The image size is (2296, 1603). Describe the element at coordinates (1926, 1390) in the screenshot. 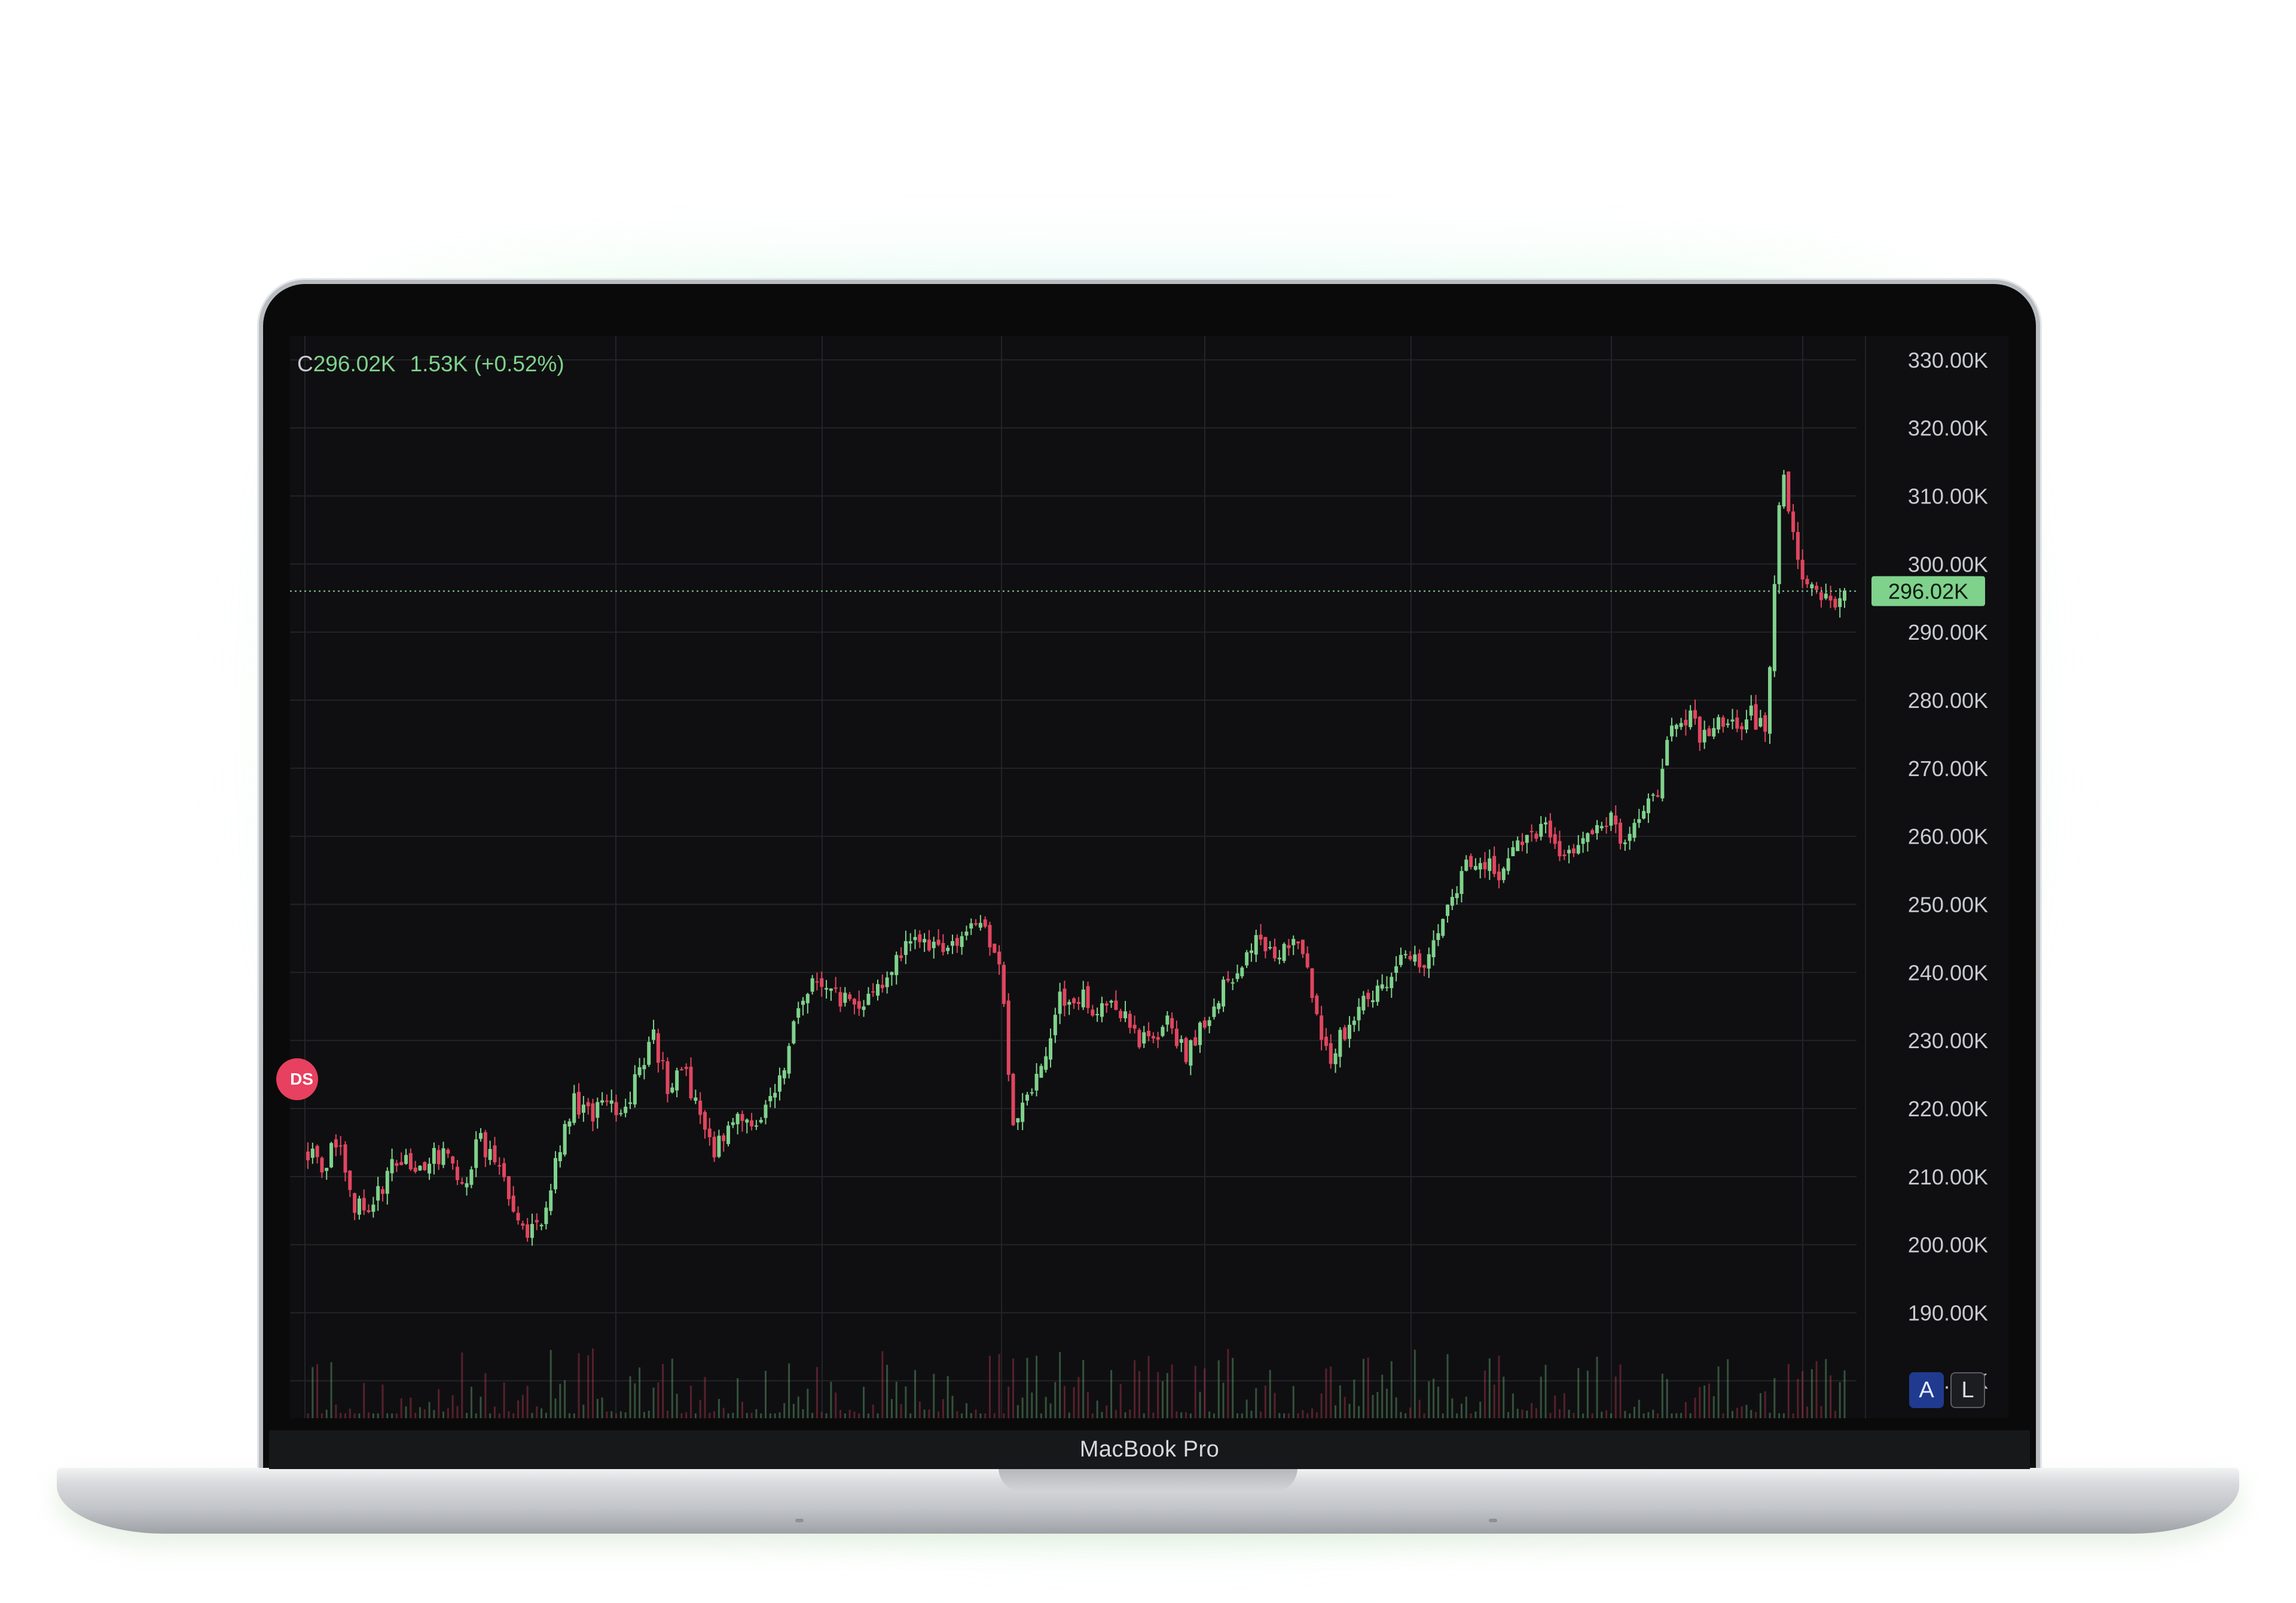

I see `auto-scale-button: A` at that location.